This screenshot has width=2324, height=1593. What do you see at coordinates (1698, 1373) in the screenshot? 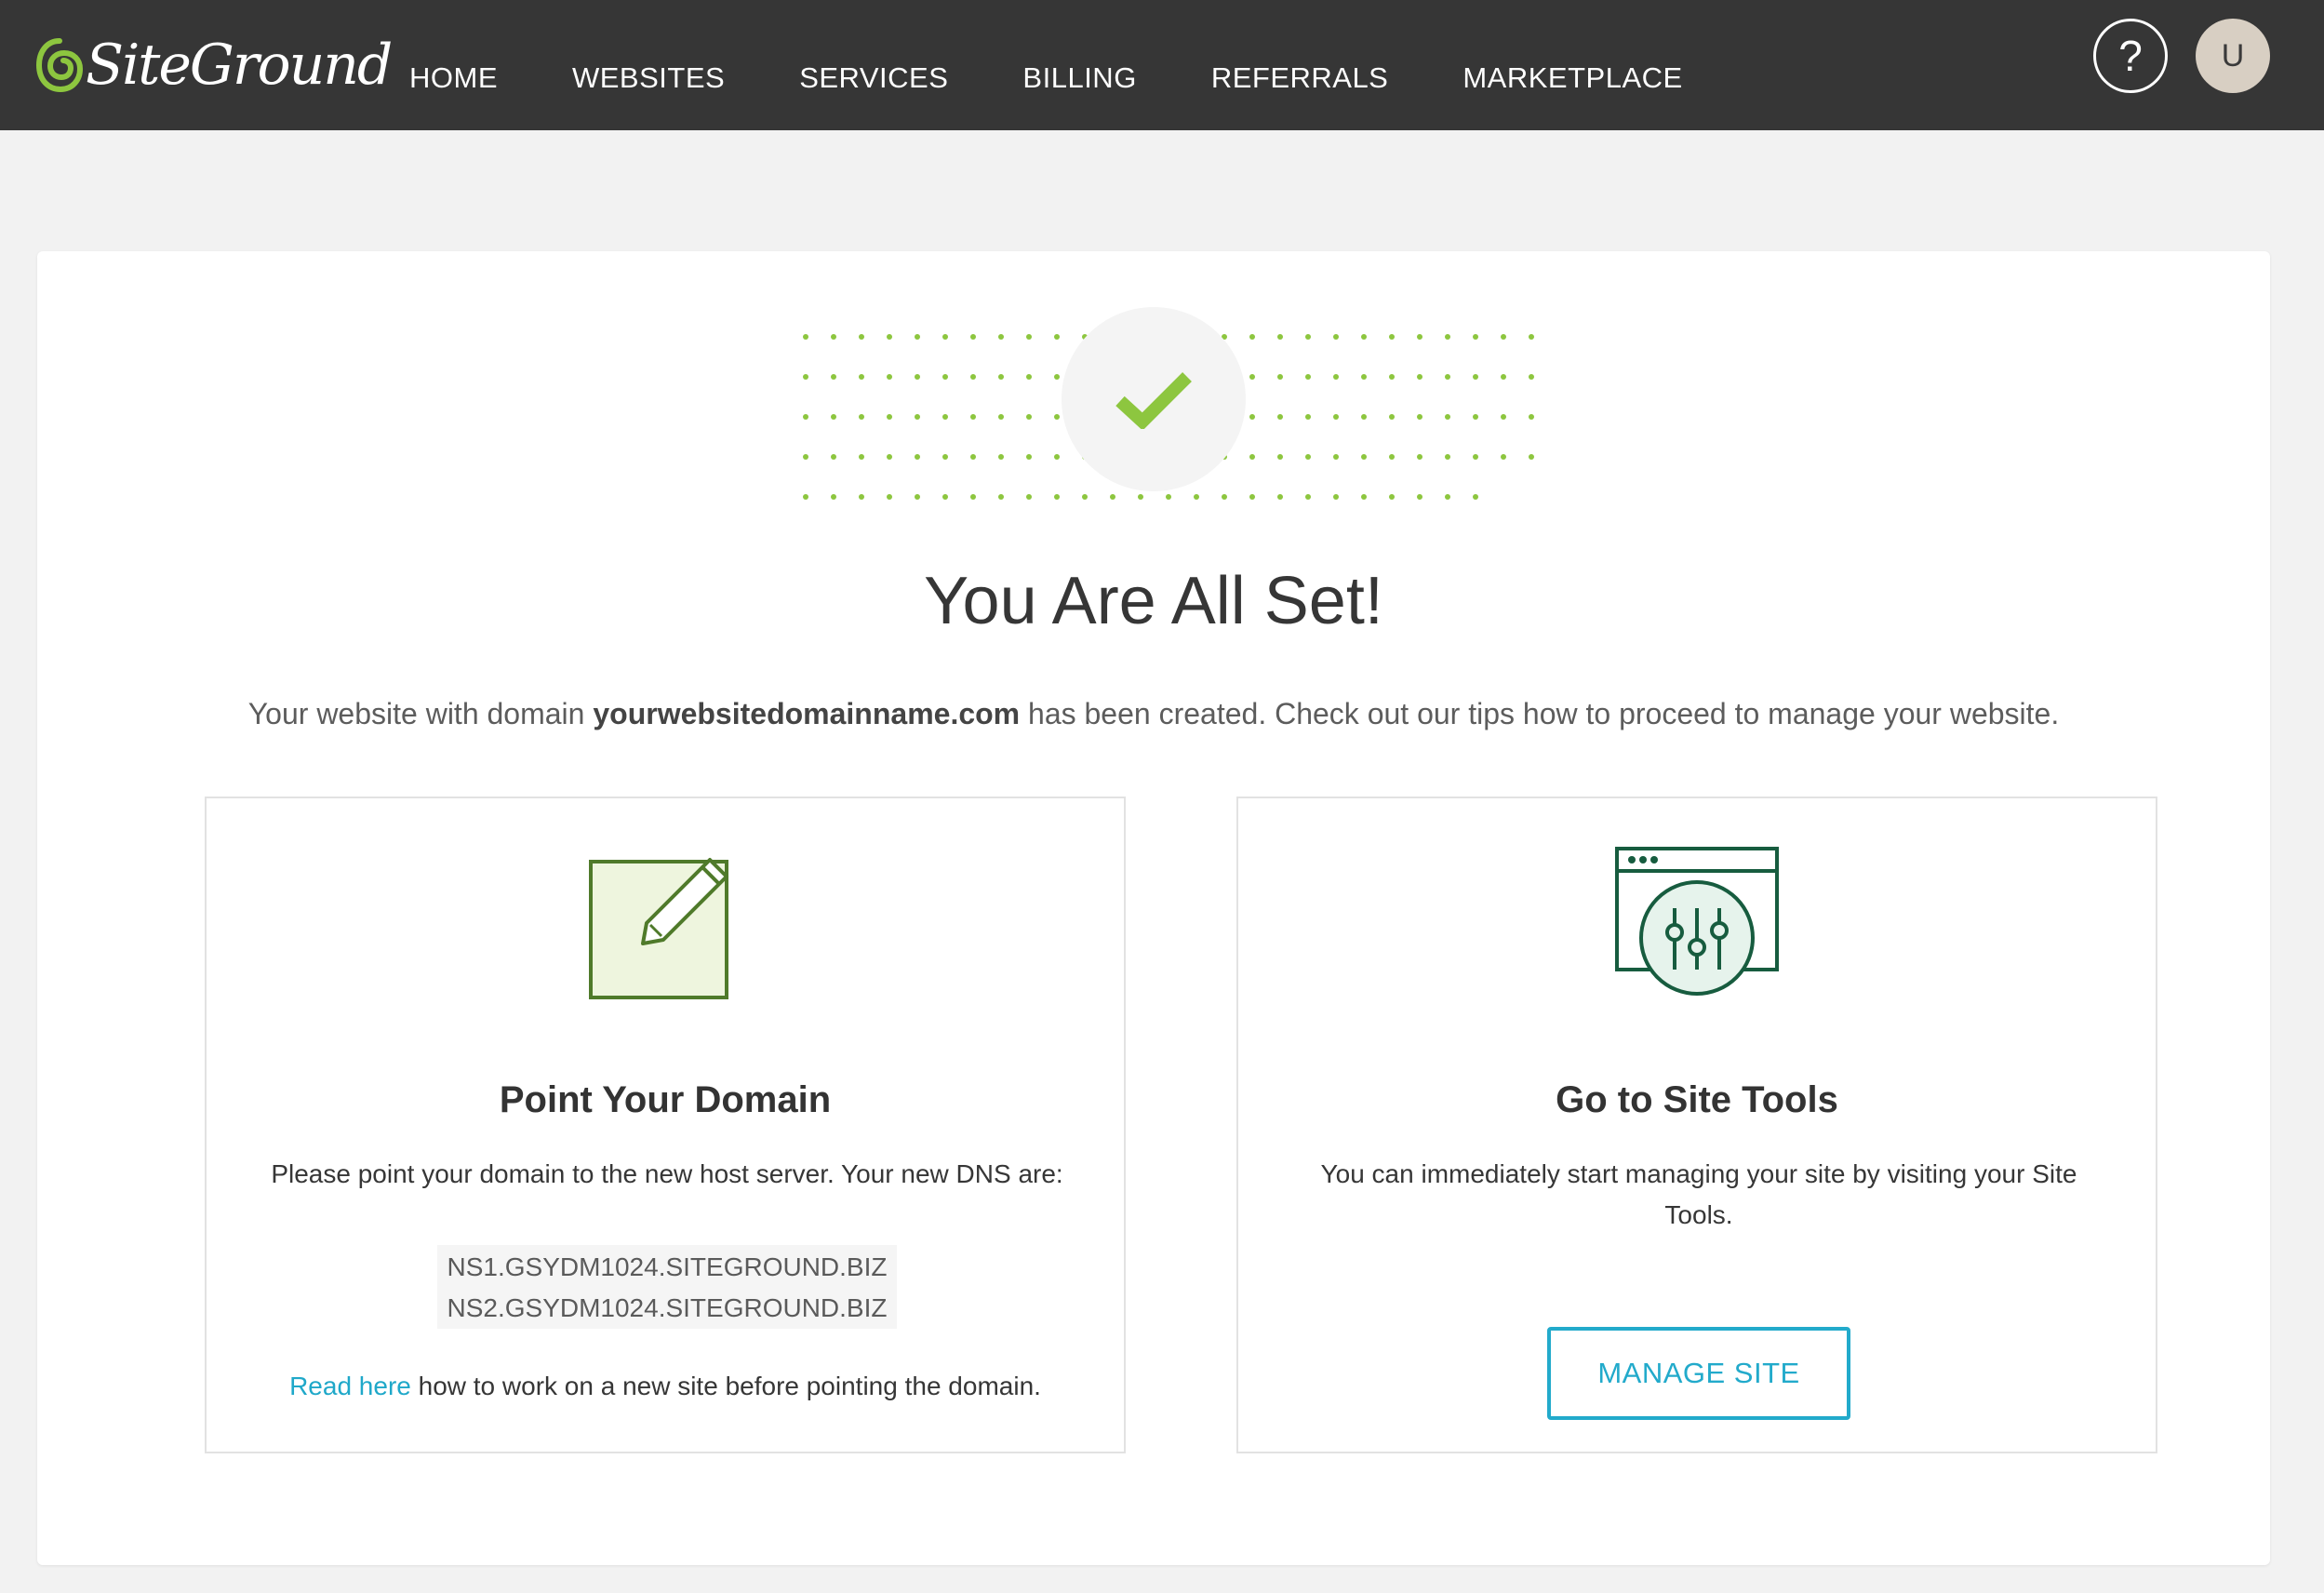
I see `manage-site-button: MANAGE SITE` at bounding box center [1698, 1373].